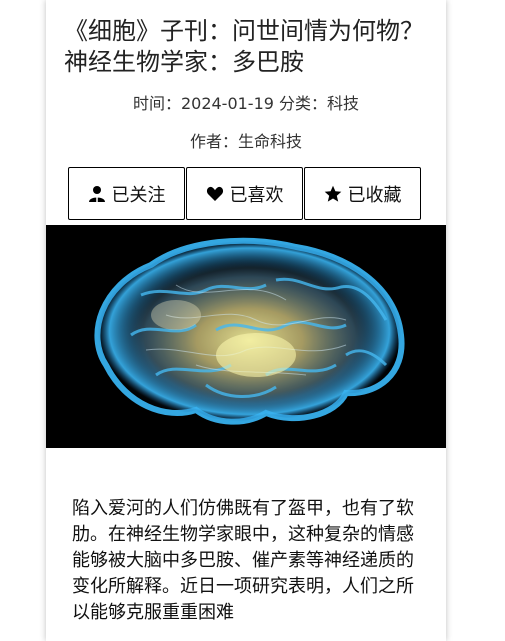 The image size is (505, 641). I want to click on follow-button-label: 已关注, so click(138, 195).